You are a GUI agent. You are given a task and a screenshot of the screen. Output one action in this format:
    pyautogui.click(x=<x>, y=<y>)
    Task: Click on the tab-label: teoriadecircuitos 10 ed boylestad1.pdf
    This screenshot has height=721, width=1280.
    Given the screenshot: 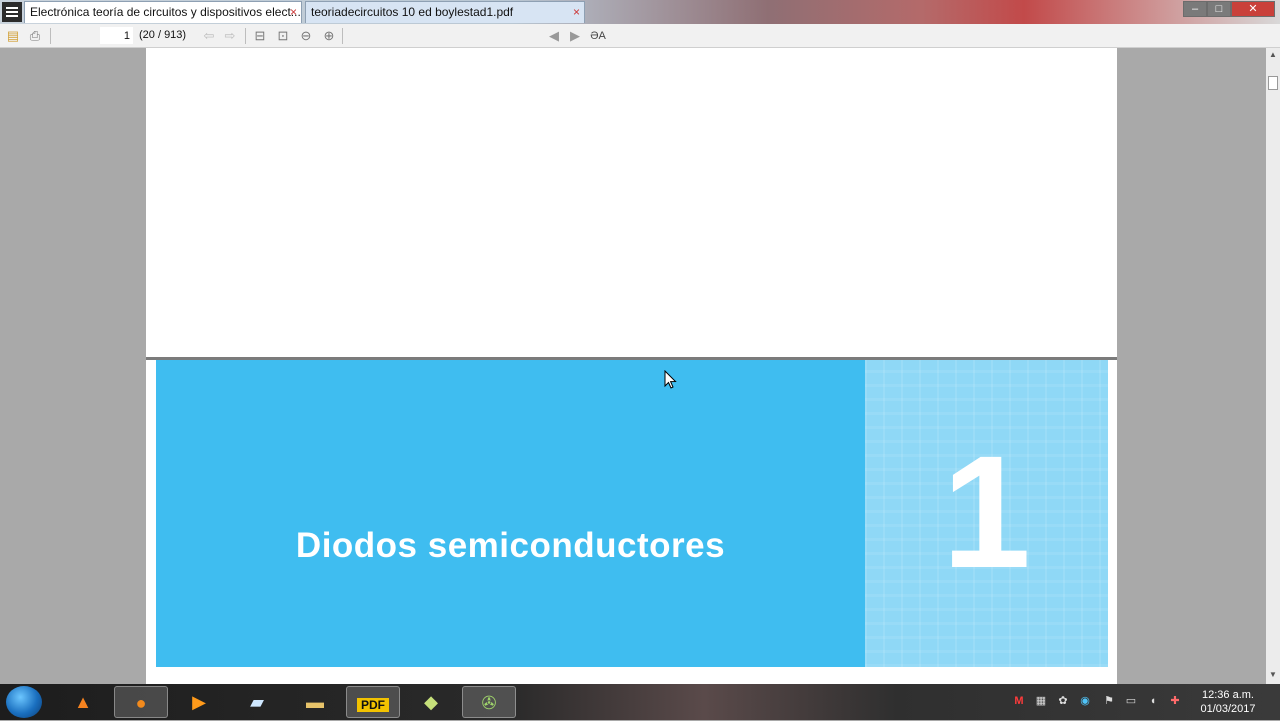 What is the action you would take?
    pyautogui.click(x=412, y=12)
    